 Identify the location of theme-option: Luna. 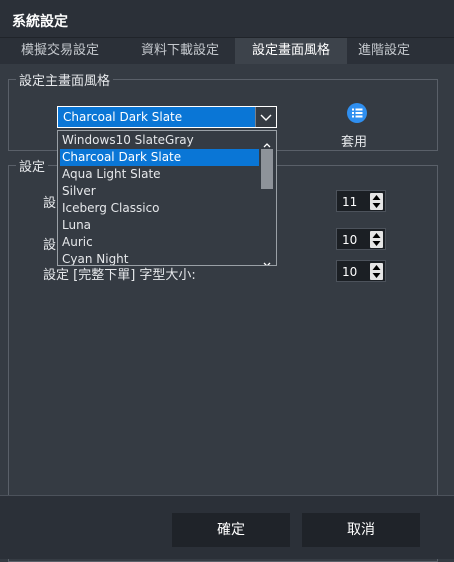
(161, 225).